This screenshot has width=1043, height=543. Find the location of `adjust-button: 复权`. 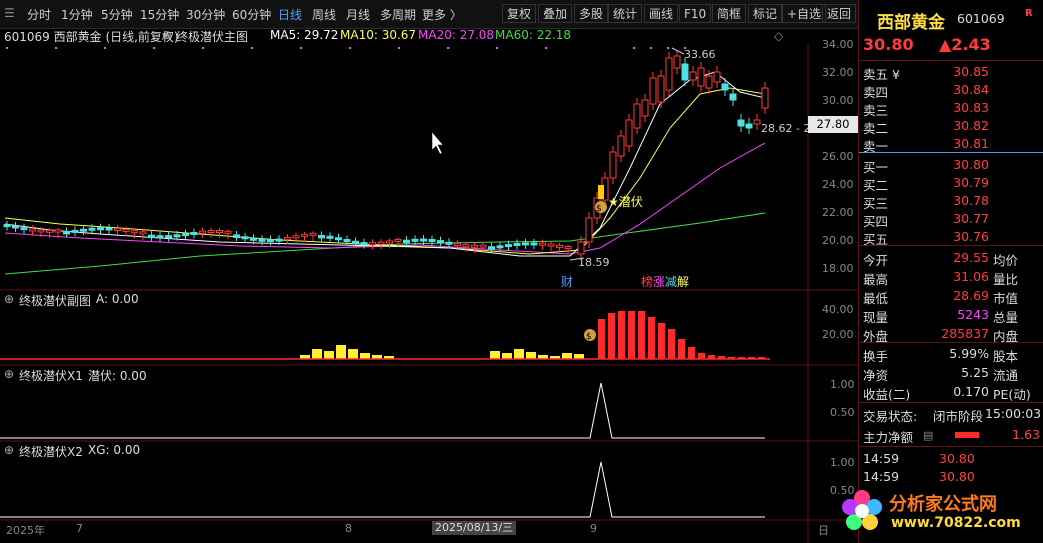

adjust-button: 复权 is located at coordinates (519, 13).